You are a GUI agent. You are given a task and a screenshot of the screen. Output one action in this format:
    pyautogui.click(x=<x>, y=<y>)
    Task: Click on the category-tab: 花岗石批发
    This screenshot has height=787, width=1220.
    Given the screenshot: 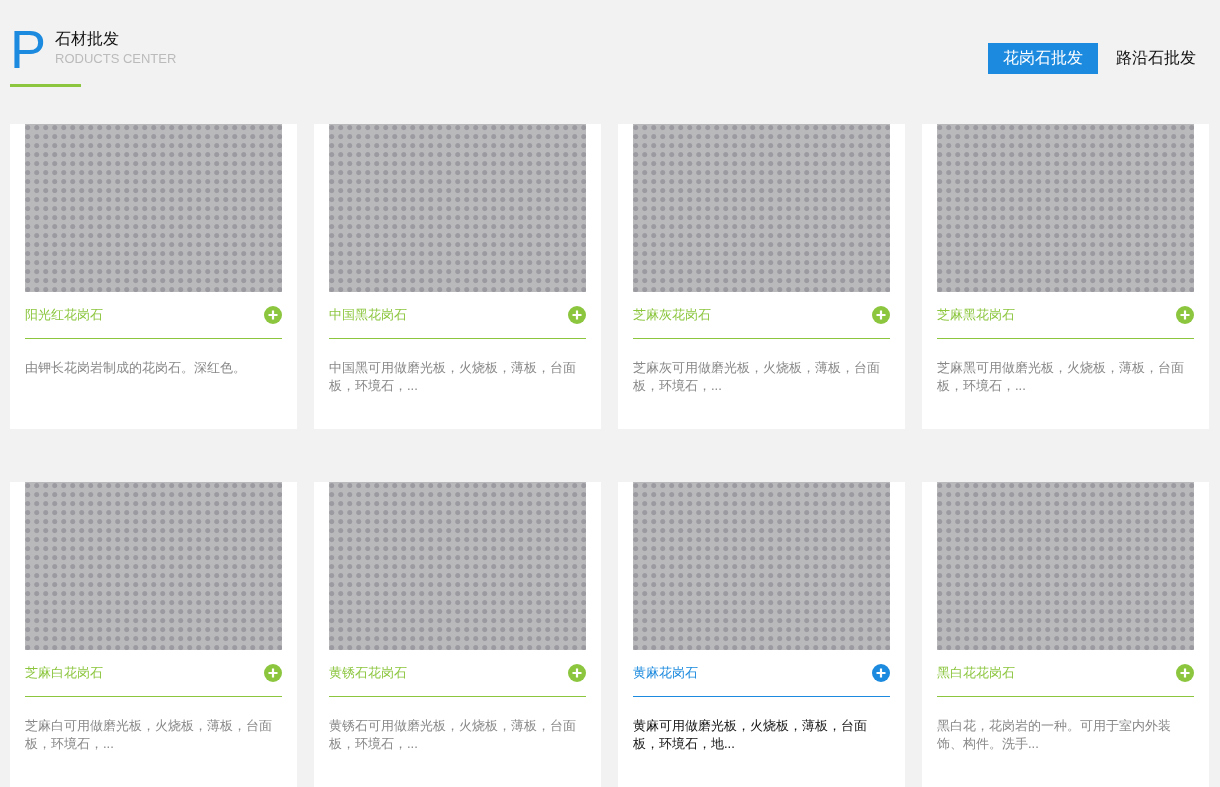 What is the action you would take?
    pyautogui.click(x=1043, y=58)
    